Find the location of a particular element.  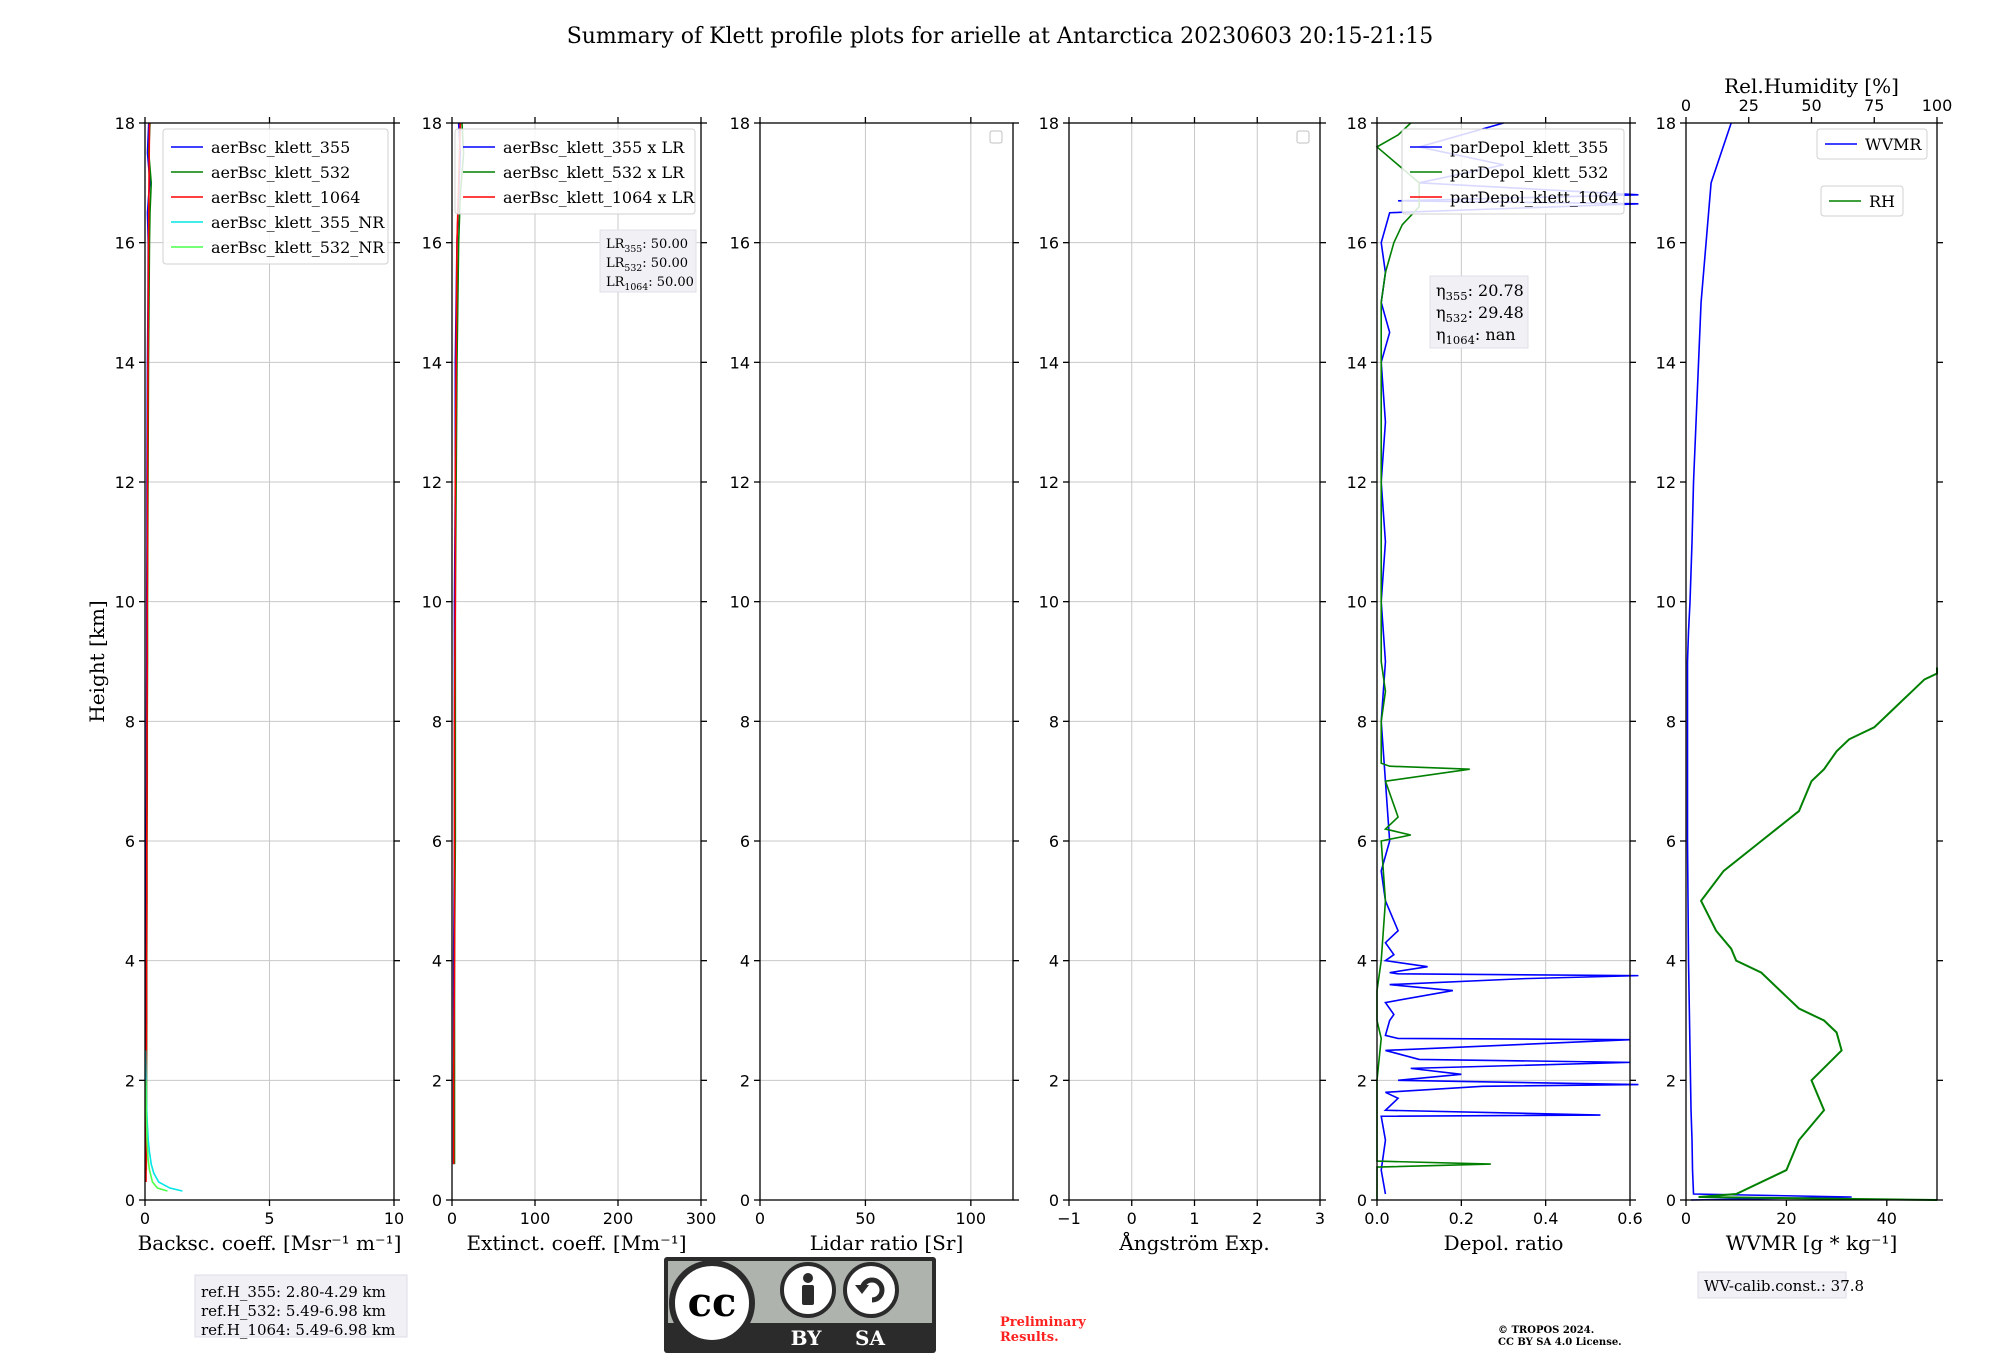

series-line-rh is located at coordinates (1818, 934).